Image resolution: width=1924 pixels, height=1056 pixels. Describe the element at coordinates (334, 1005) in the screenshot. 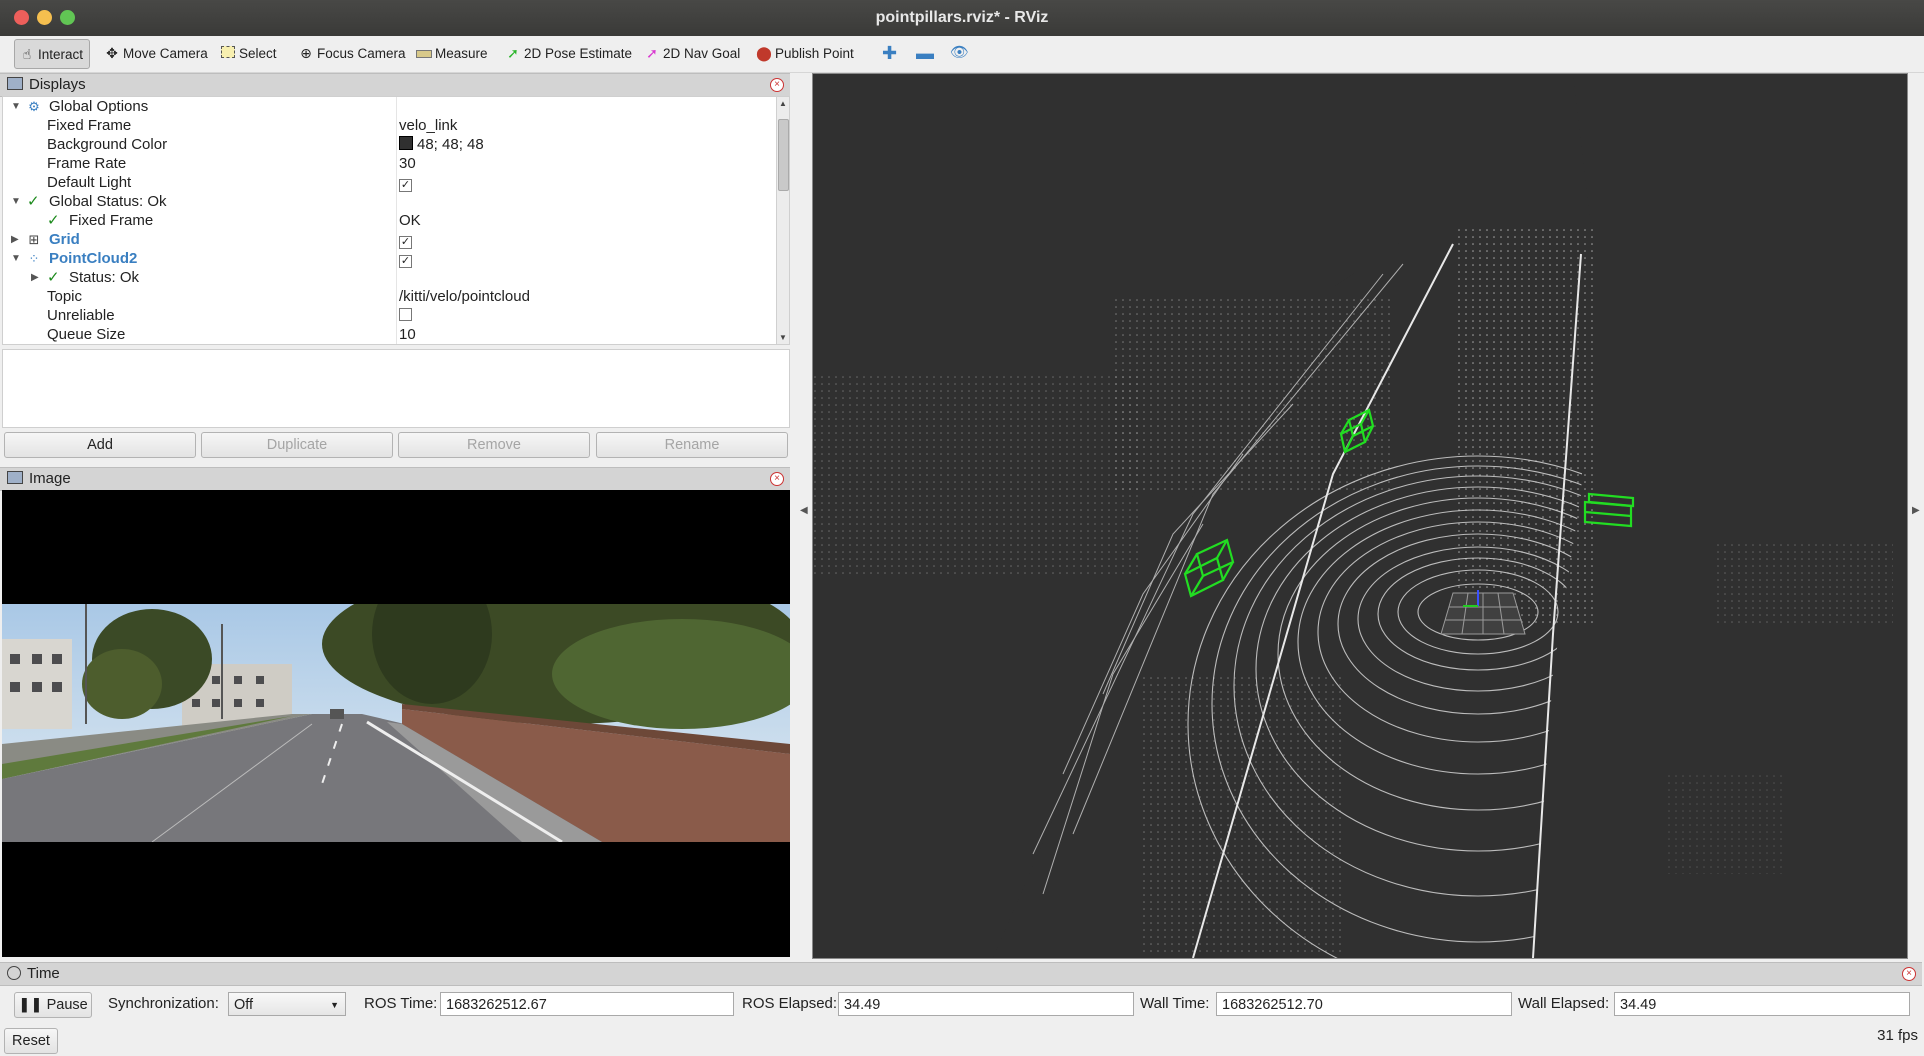

I see `chevron-down-icon: ▼` at that location.